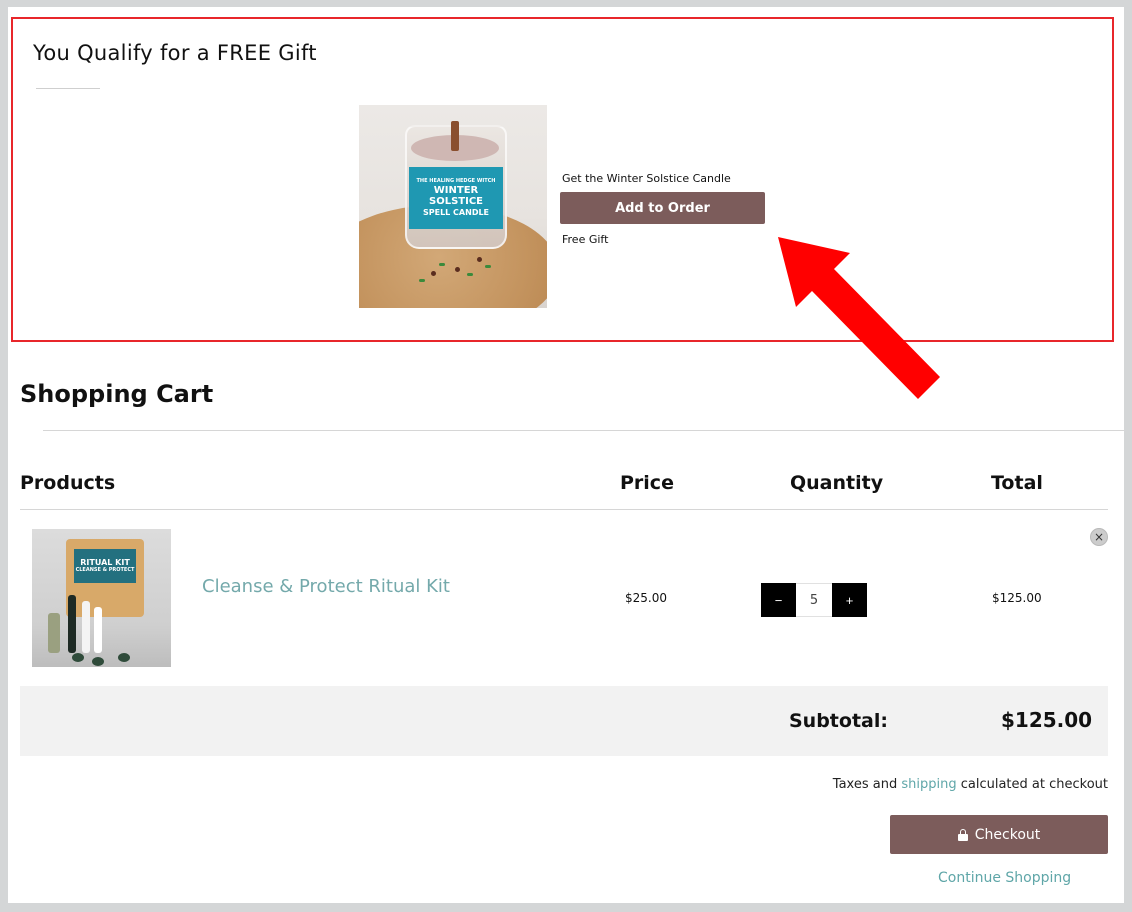  I want to click on subtotal-bar, so click(564, 721).